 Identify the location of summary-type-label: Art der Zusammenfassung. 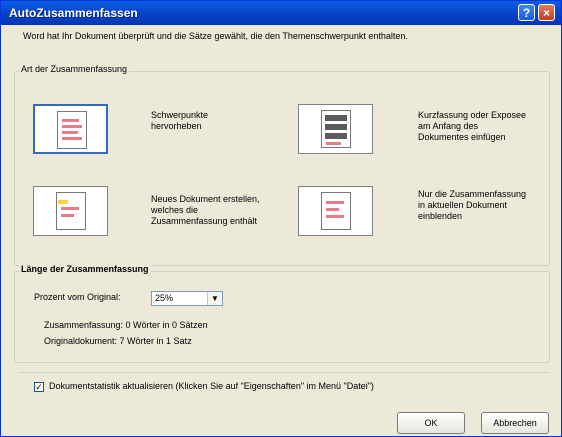
(74, 69).